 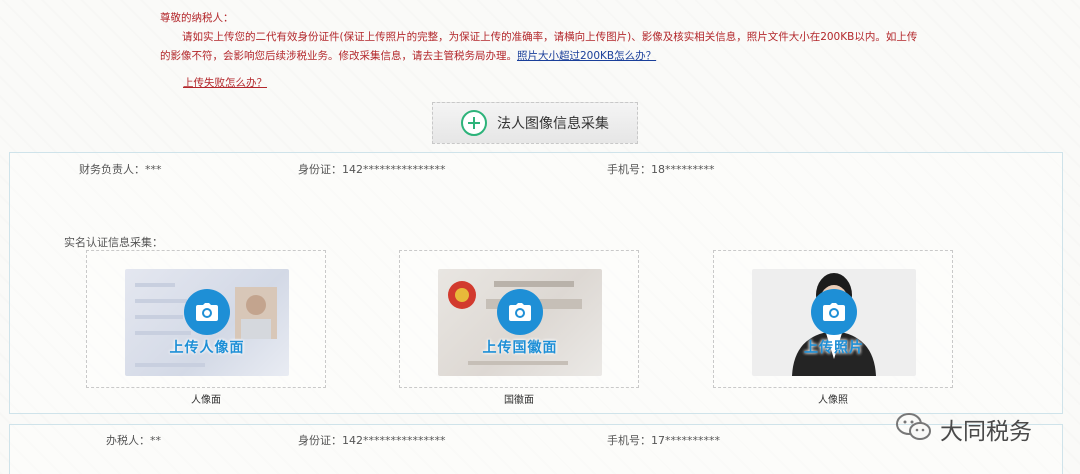 I want to click on portrait-photo-caption: 人像照, so click(x=833, y=400).